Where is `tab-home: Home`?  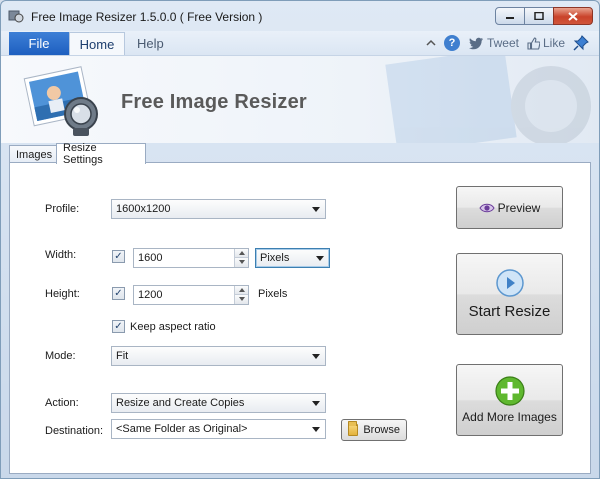
tab-home: Home is located at coordinates (97, 43).